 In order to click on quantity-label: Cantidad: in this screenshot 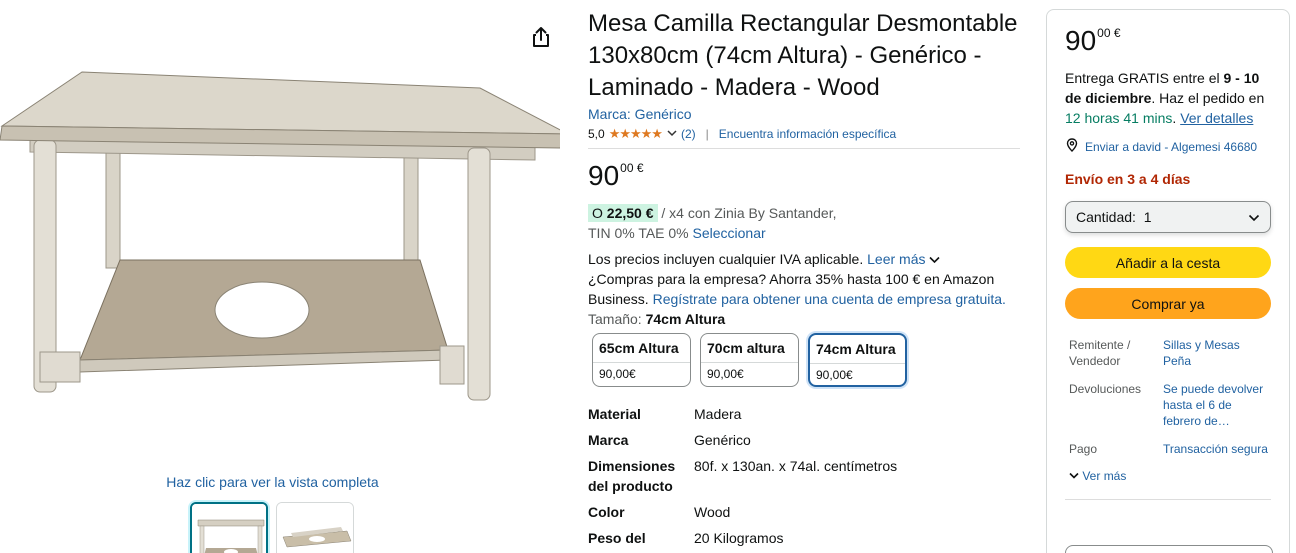, I will do `click(1106, 217)`.